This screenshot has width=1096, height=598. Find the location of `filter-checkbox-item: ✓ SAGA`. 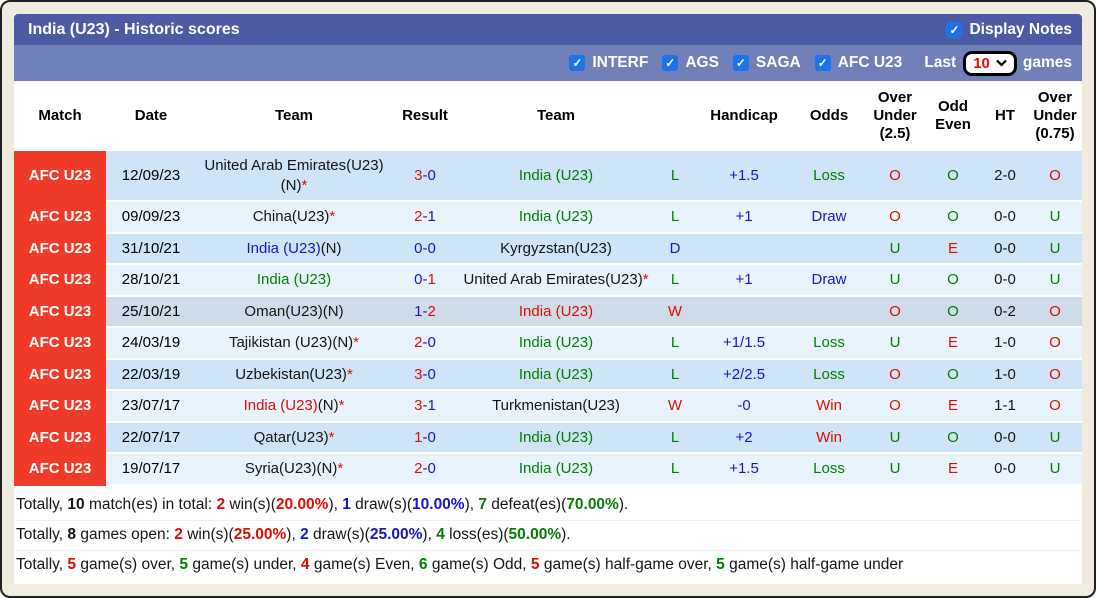

filter-checkbox-item: ✓ SAGA is located at coordinates (766, 63).